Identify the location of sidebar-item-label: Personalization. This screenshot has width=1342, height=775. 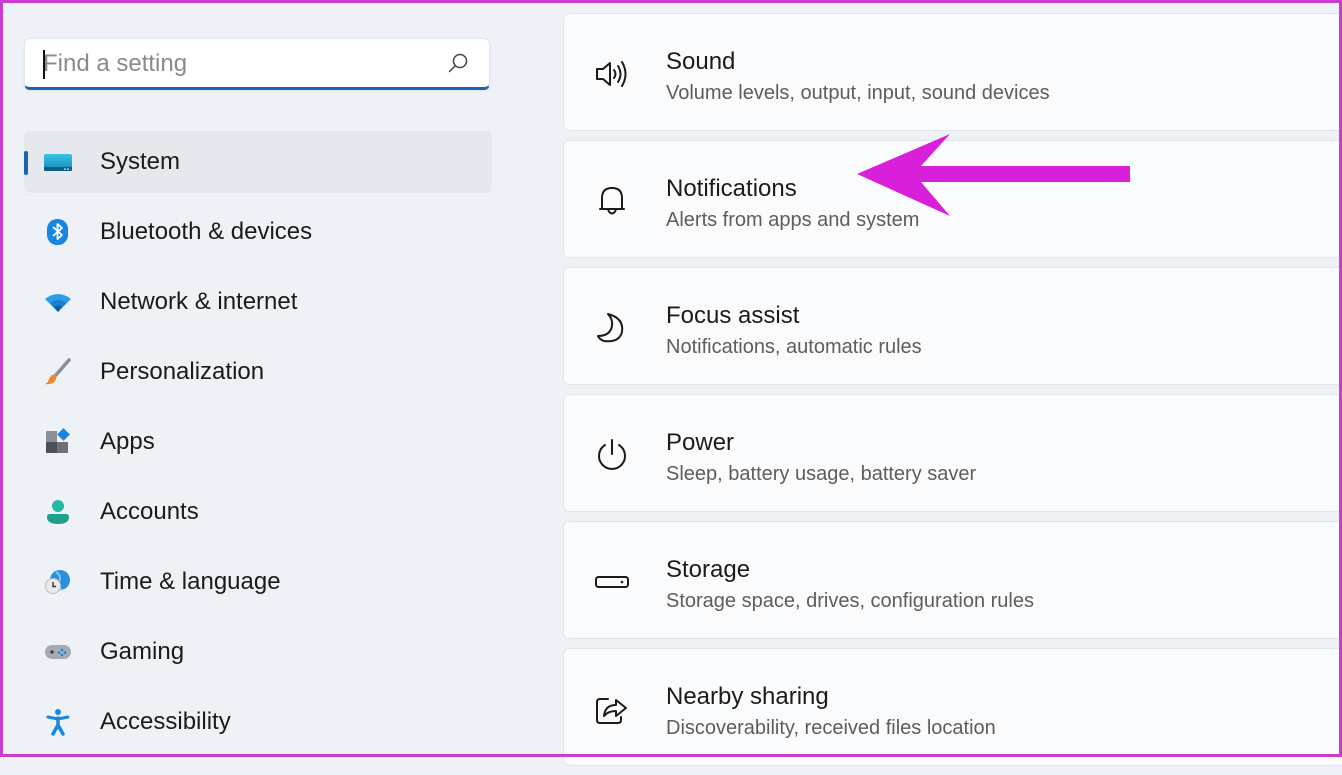
(182, 371).